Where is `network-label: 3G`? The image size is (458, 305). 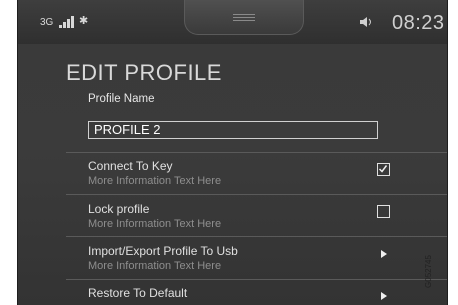
network-label: 3G is located at coordinates (47, 22).